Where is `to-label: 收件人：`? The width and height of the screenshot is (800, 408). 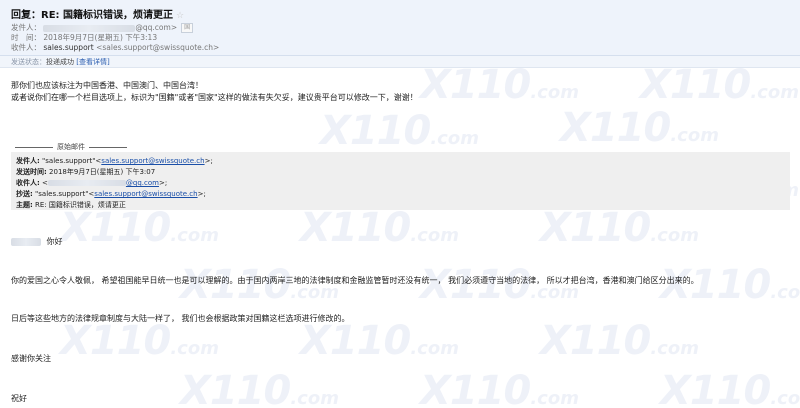 to-label: 收件人： is located at coordinates (26, 47).